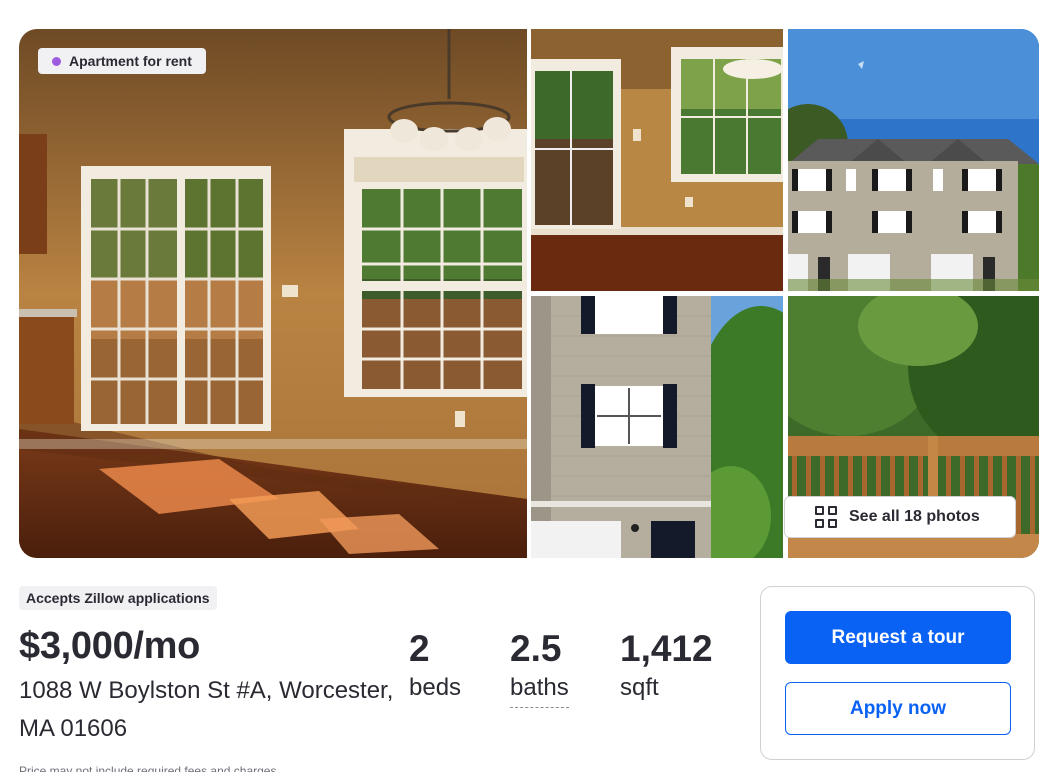  What do you see at coordinates (898, 637) in the screenshot?
I see `request-tour-button: Request a tour` at bounding box center [898, 637].